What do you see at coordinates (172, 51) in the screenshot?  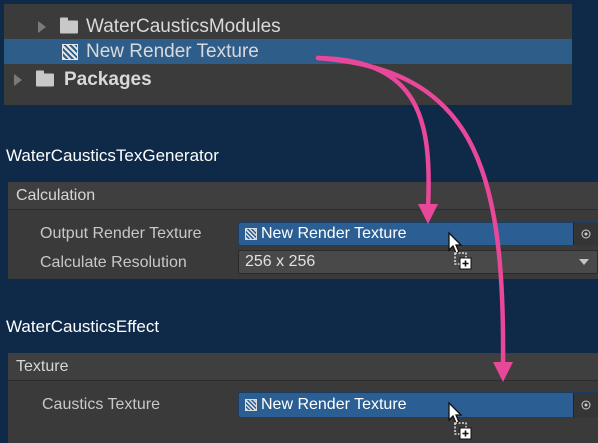 I see `tree-item-label: New Render Texture` at bounding box center [172, 51].